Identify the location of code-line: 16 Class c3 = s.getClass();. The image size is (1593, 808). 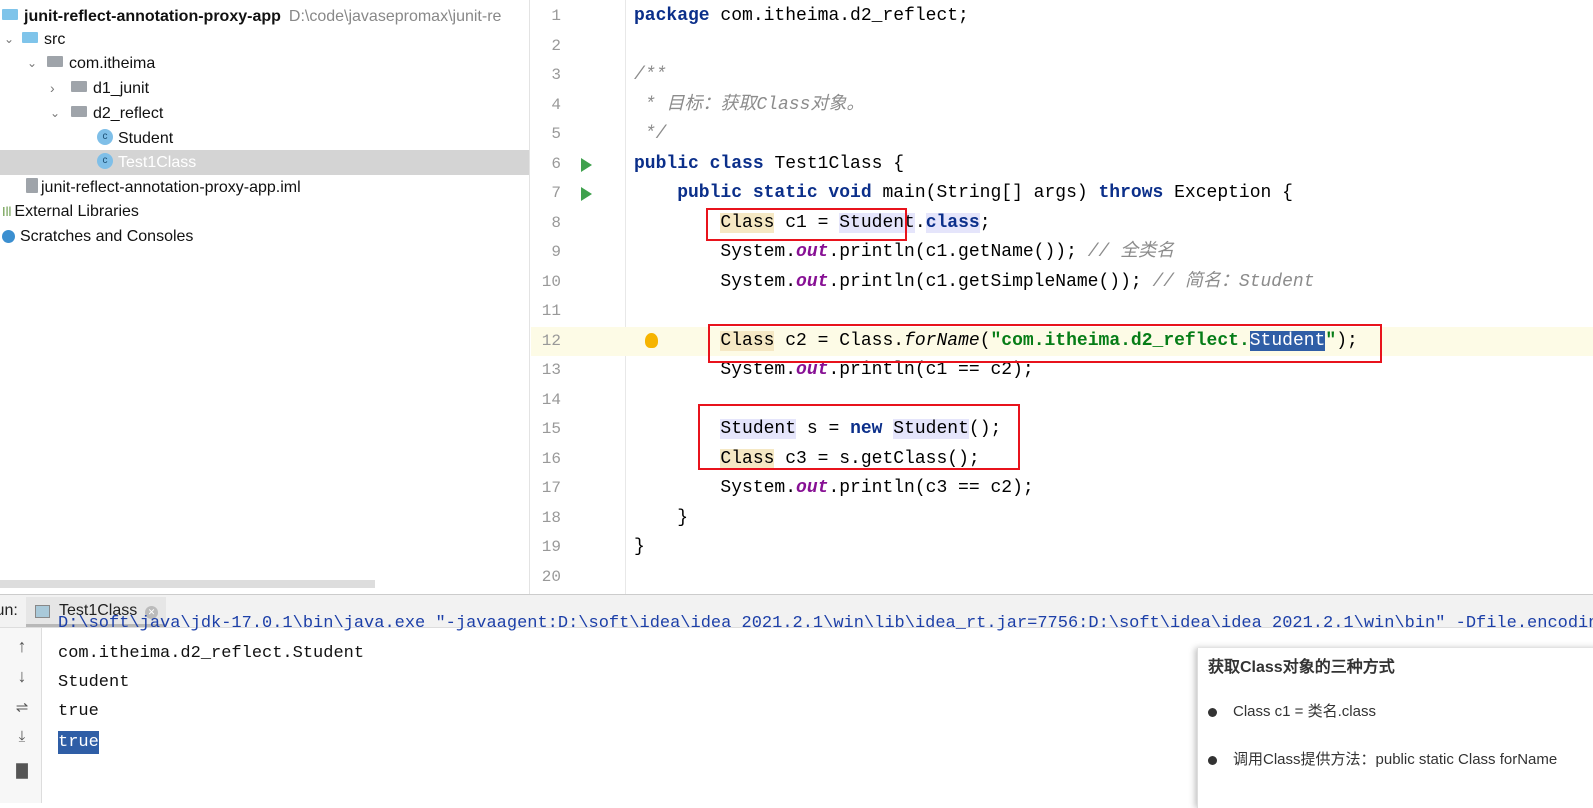
(1062, 460).